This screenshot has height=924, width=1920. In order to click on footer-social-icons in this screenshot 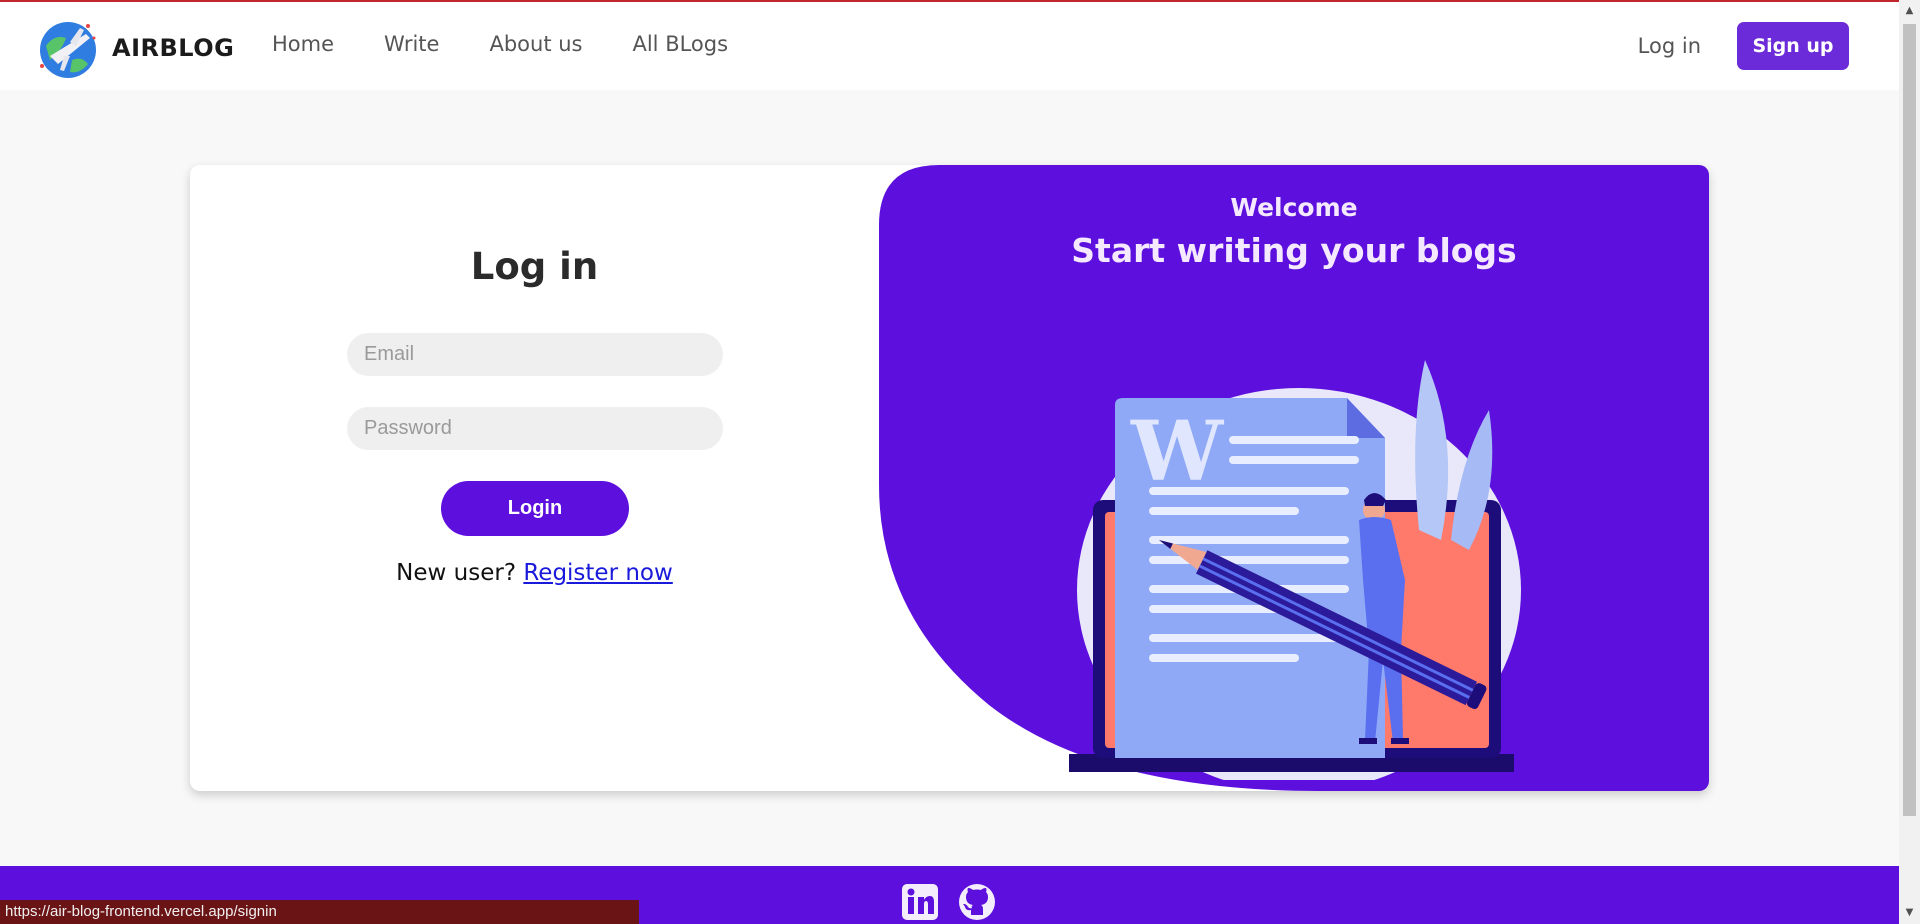, I will do `click(957, 902)`.